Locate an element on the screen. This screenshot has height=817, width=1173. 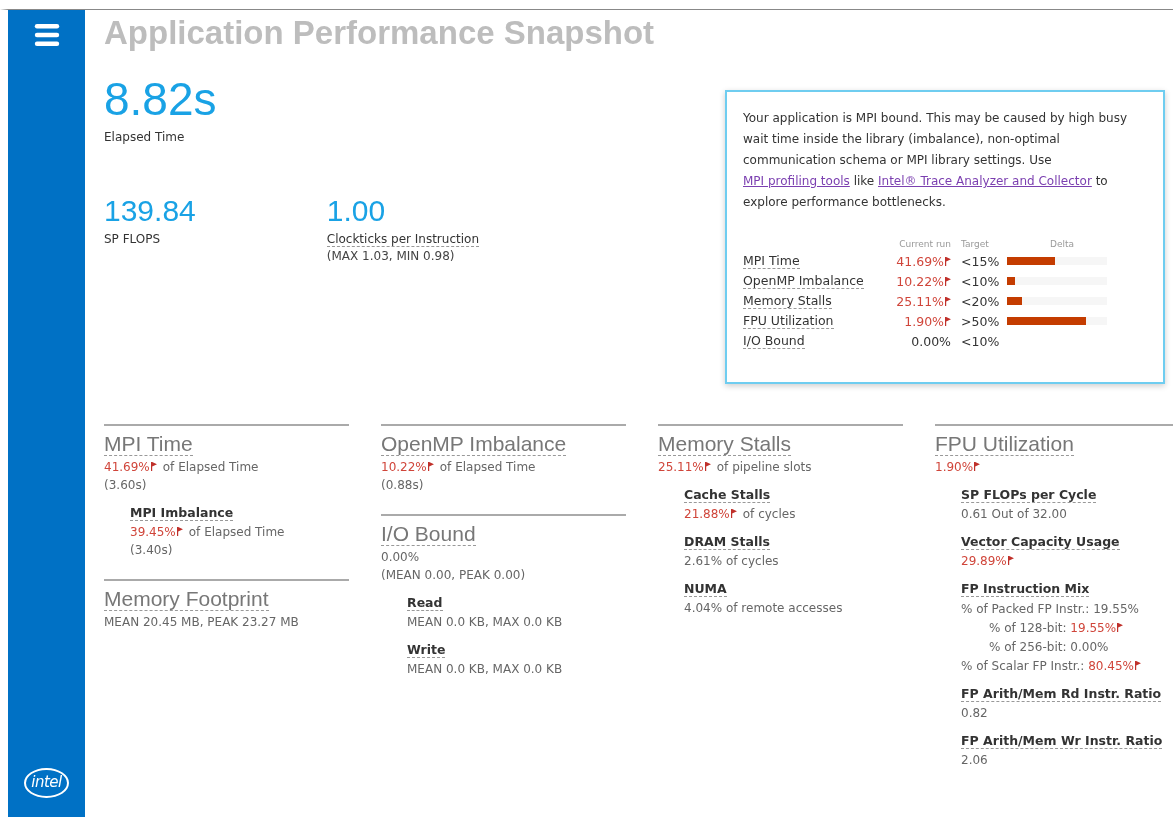
metric-value: 8.82s is located at coordinates (161, 99).